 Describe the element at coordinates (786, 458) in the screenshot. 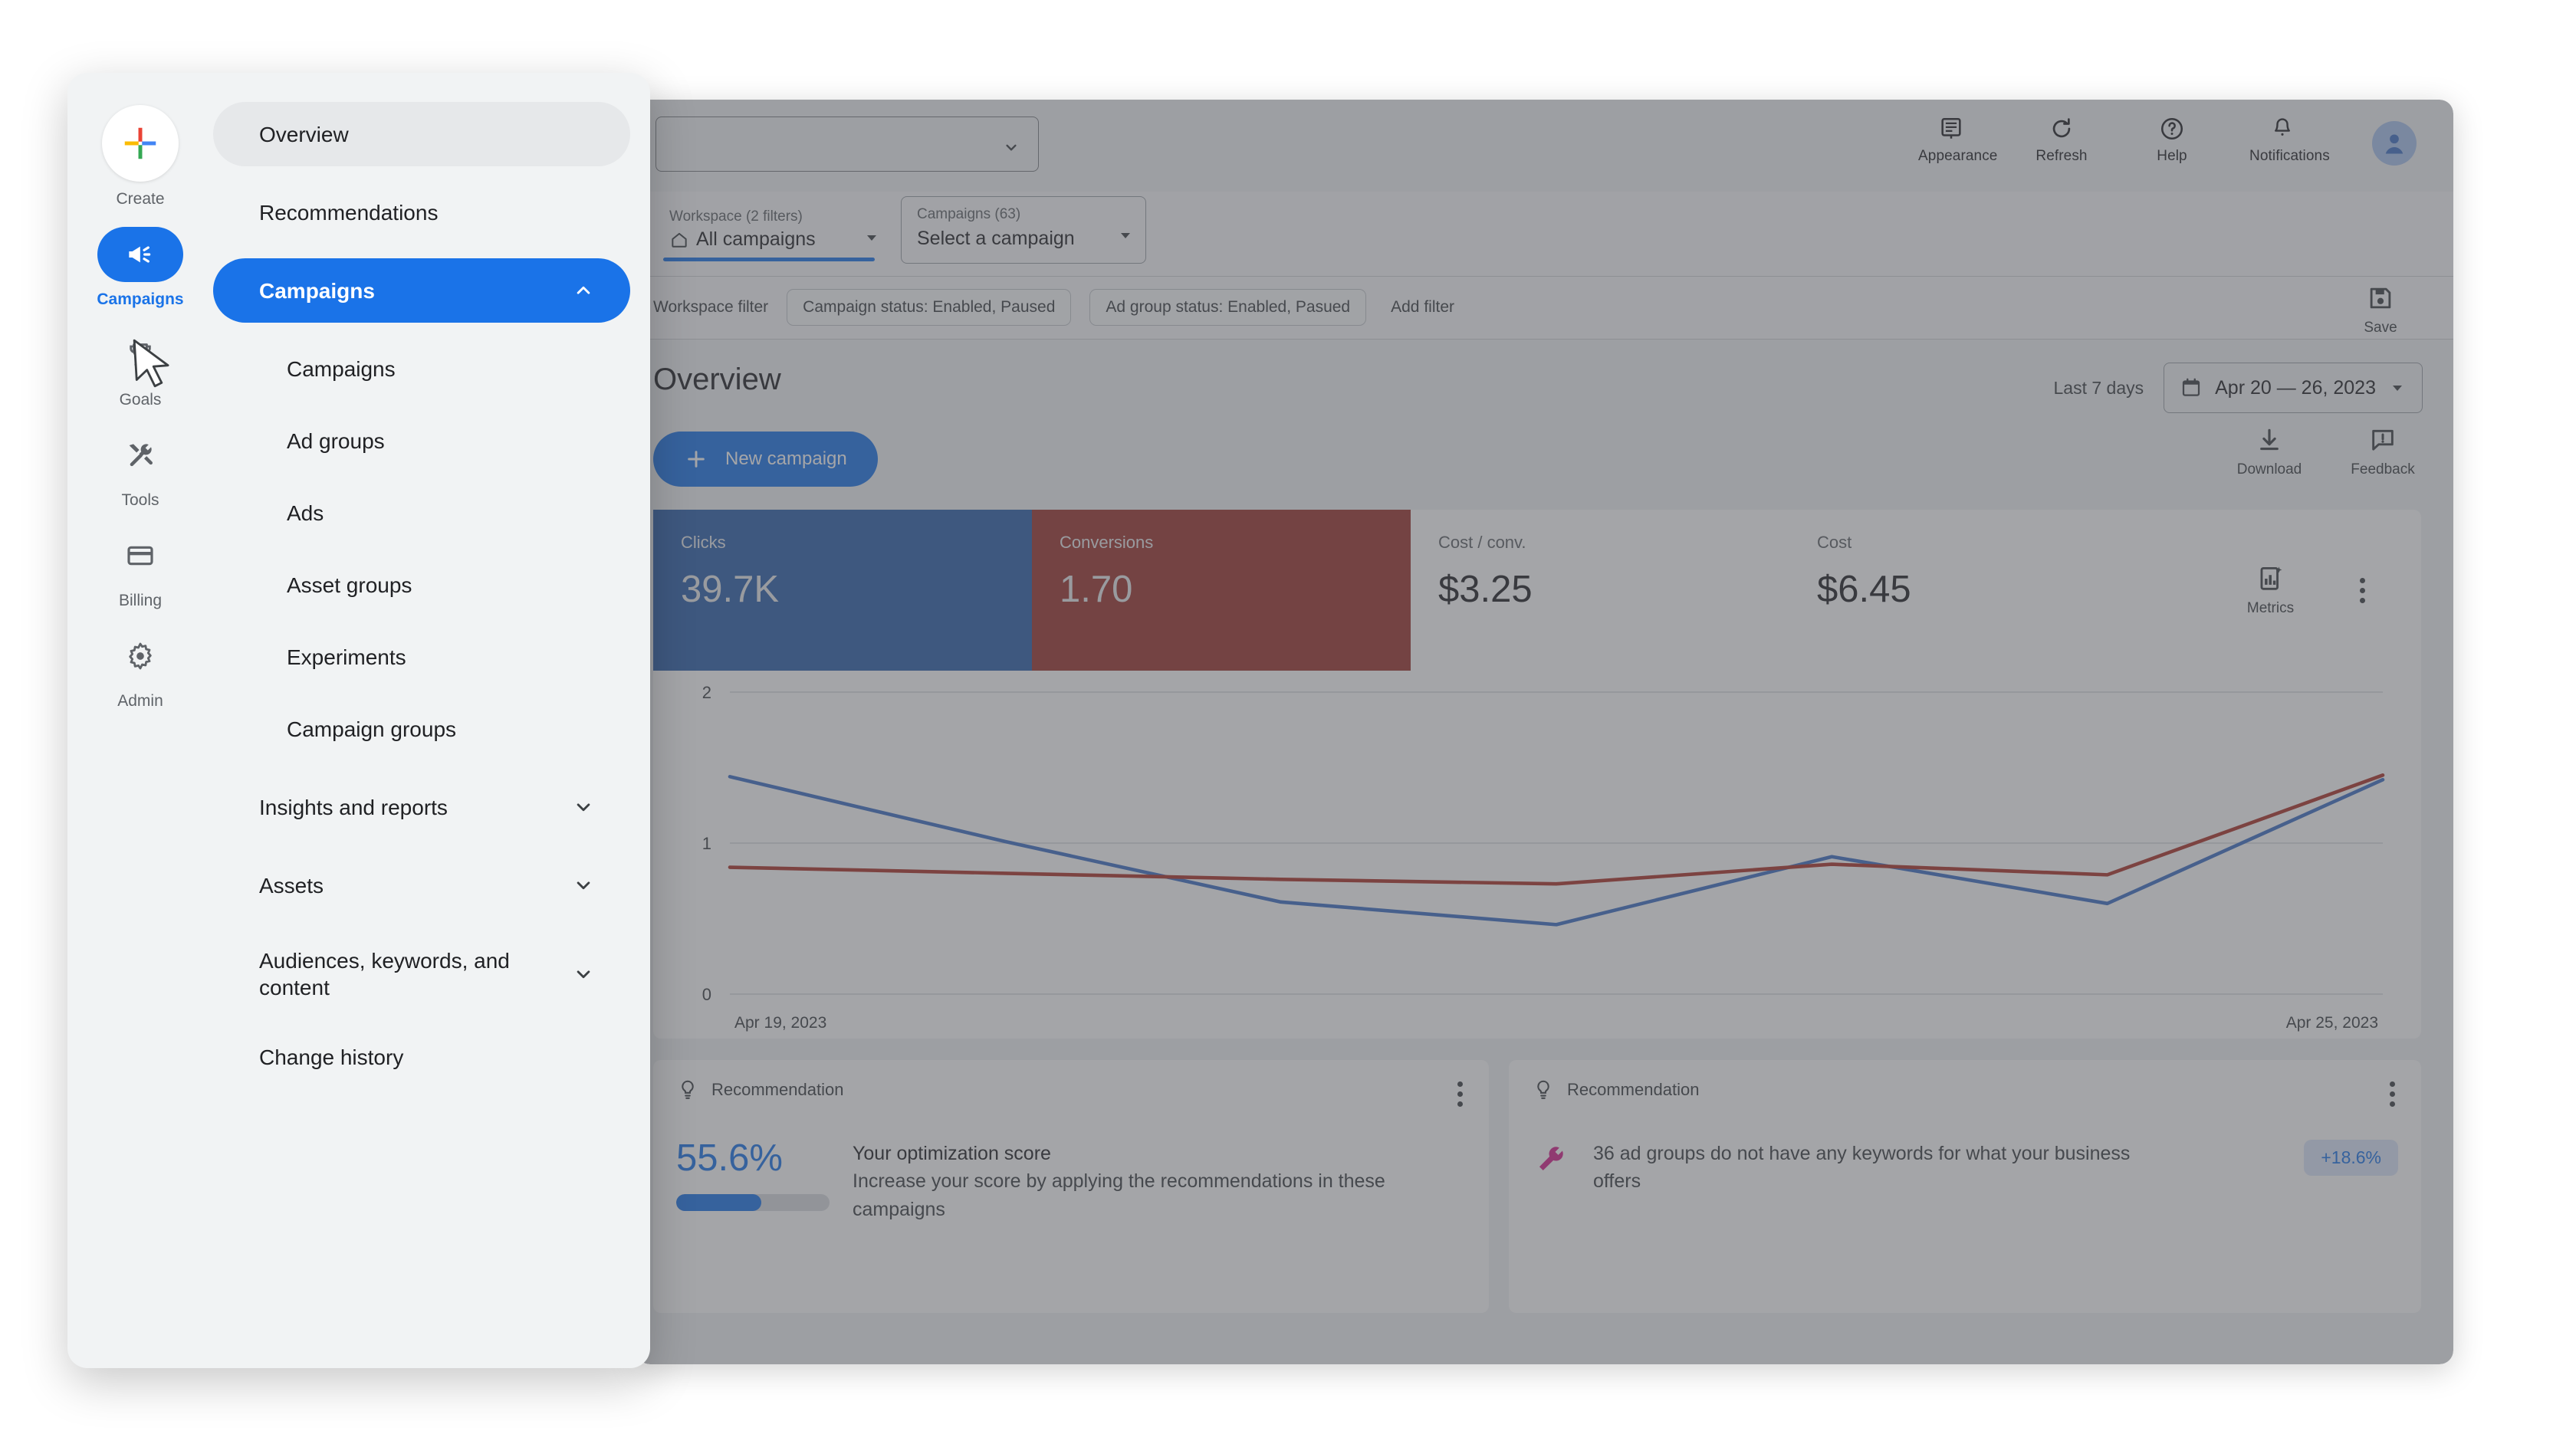

I see `new-campaign-label: New campaign` at that location.